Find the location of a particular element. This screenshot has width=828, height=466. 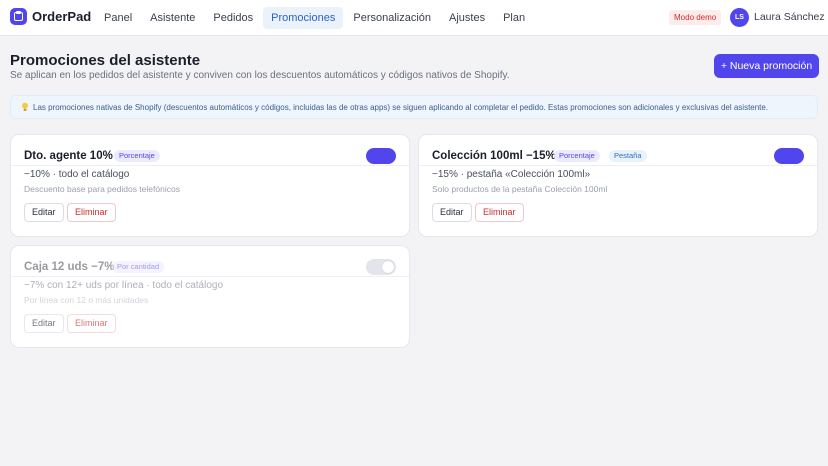

user-name: Laura Sánchez is located at coordinates (789, 17).